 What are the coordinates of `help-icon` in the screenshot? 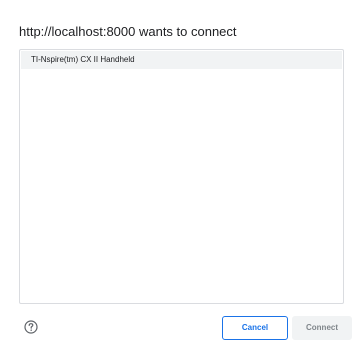 It's located at (31, 327).